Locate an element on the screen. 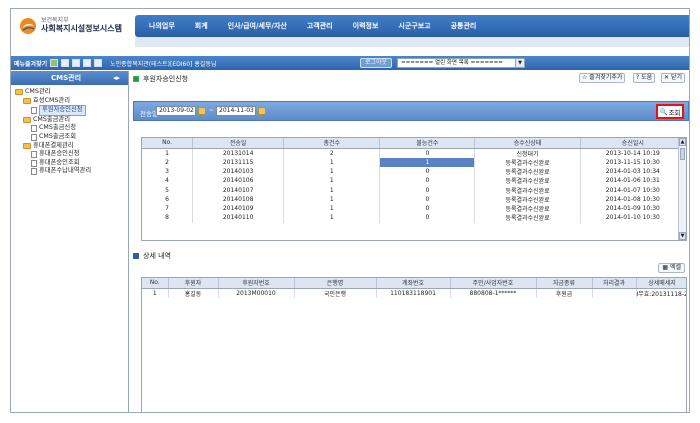  table-row: 3 20140103 1 0 등록결과수신완료 2014-01-03 10:34 is located at coordinates (414, 171).